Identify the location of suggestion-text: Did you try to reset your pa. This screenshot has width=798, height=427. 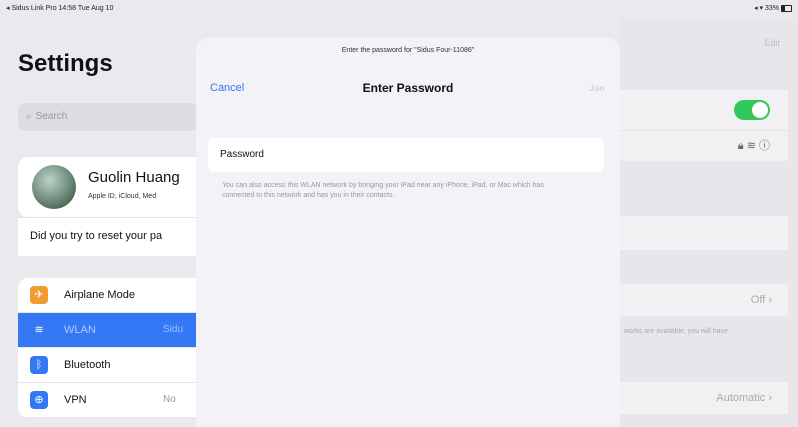
(96, 236).